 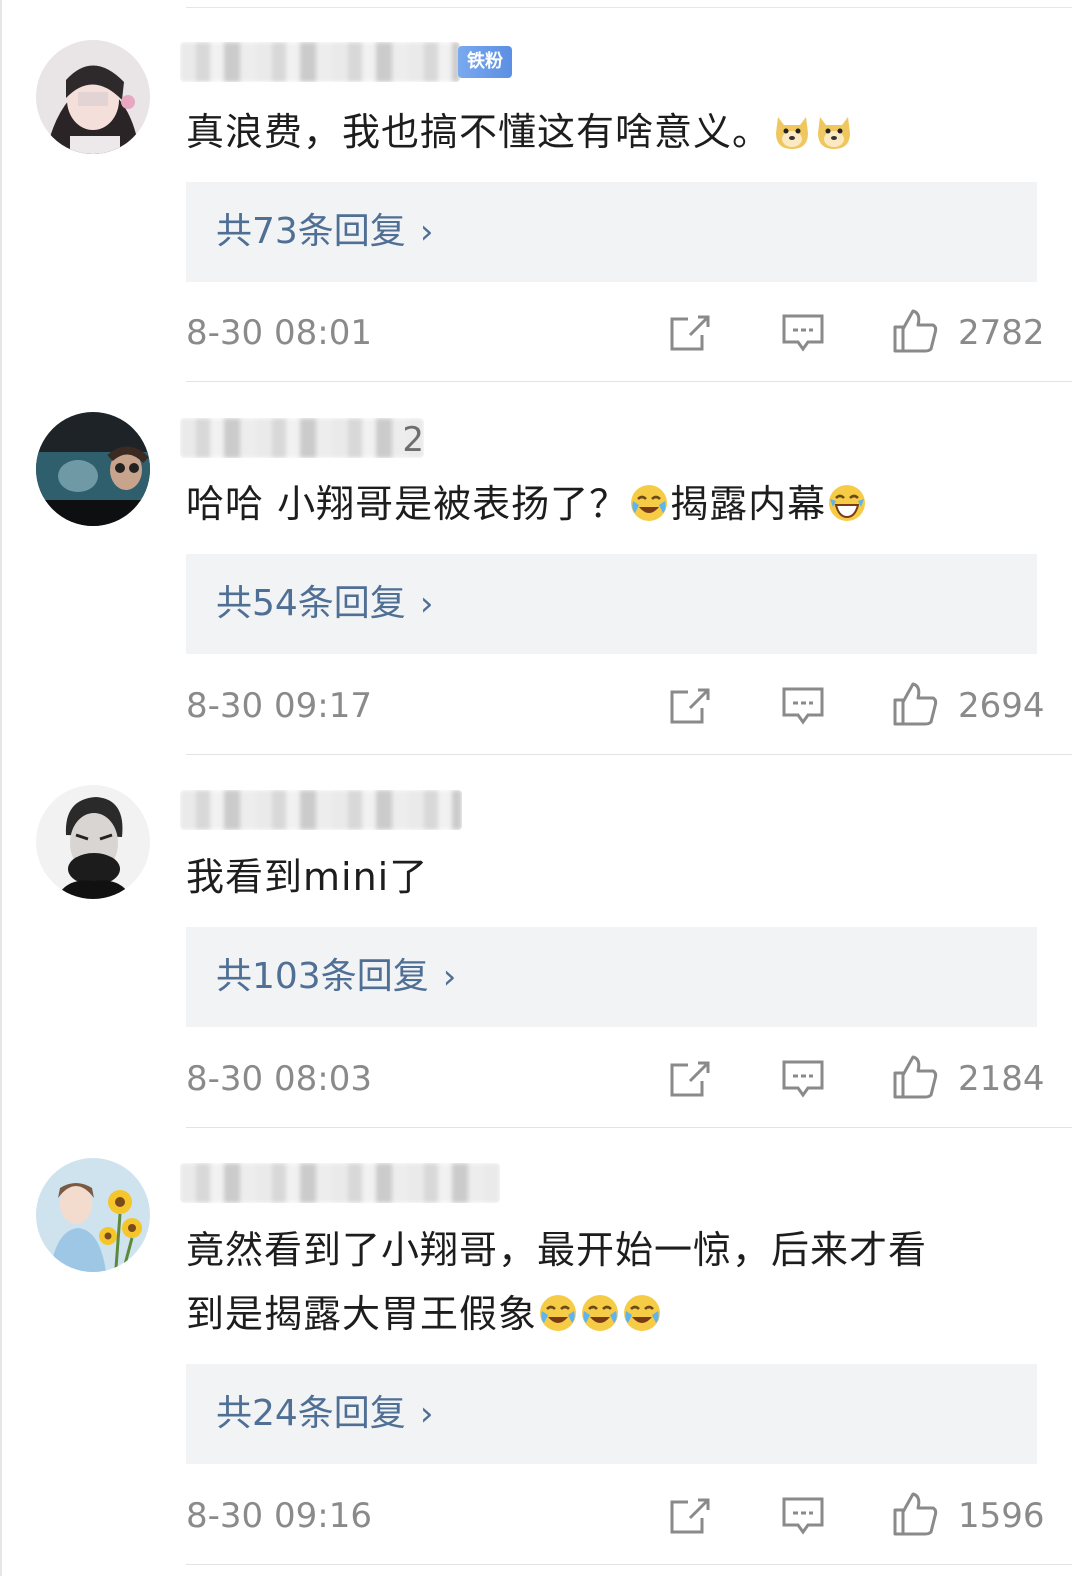 I want to click on replies-link: 共24条回复 ›, so click(x=324, y=1414).